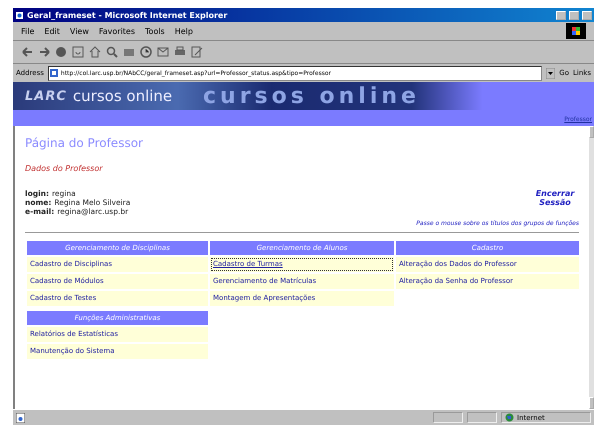 The image size is (594, 425). What do you see at coordinates (46, 96) in the screenshot?
I see `logo: LARC` at bounding box center [46, 96].